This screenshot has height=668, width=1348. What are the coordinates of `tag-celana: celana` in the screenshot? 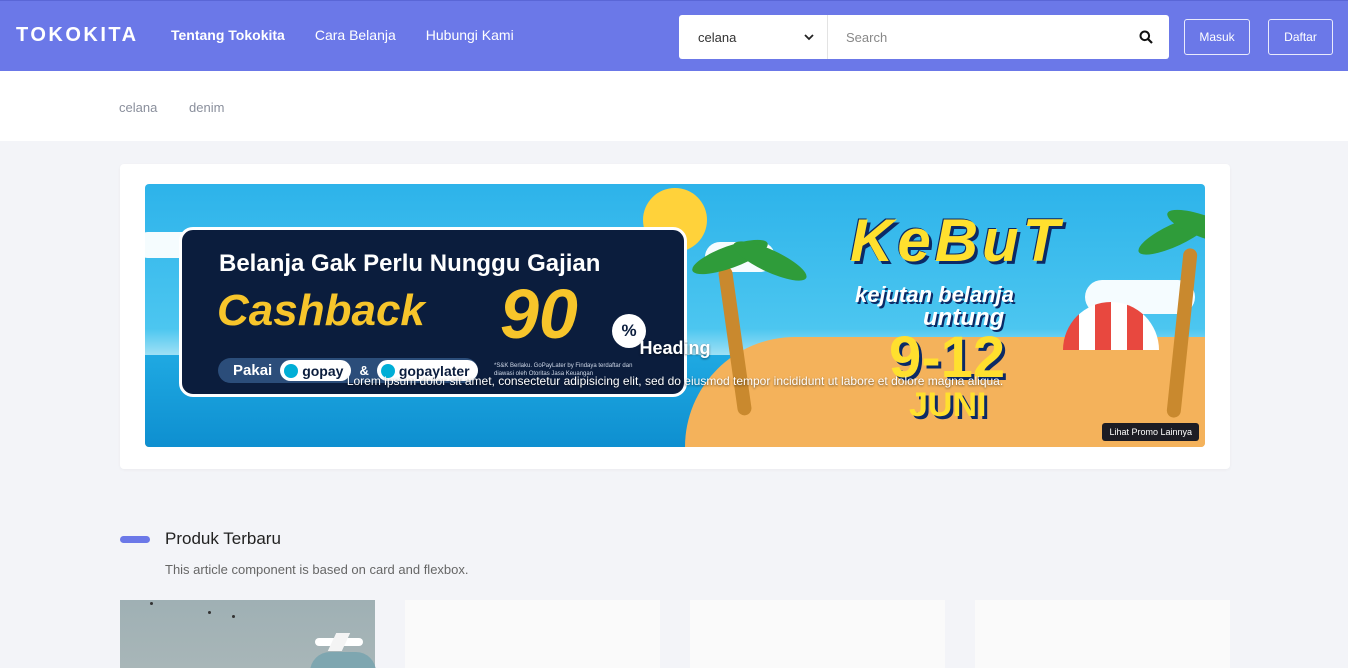 It's located at (138, 107).